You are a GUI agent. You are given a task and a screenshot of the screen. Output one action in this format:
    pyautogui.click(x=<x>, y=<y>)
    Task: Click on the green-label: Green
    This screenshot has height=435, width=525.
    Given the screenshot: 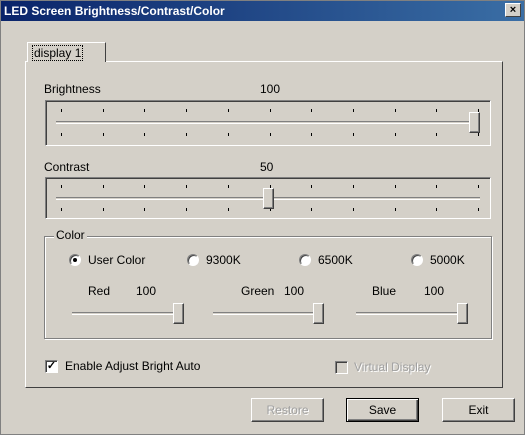 What is the action you would take?
    pyautogui.click(x=258, y=291)
    